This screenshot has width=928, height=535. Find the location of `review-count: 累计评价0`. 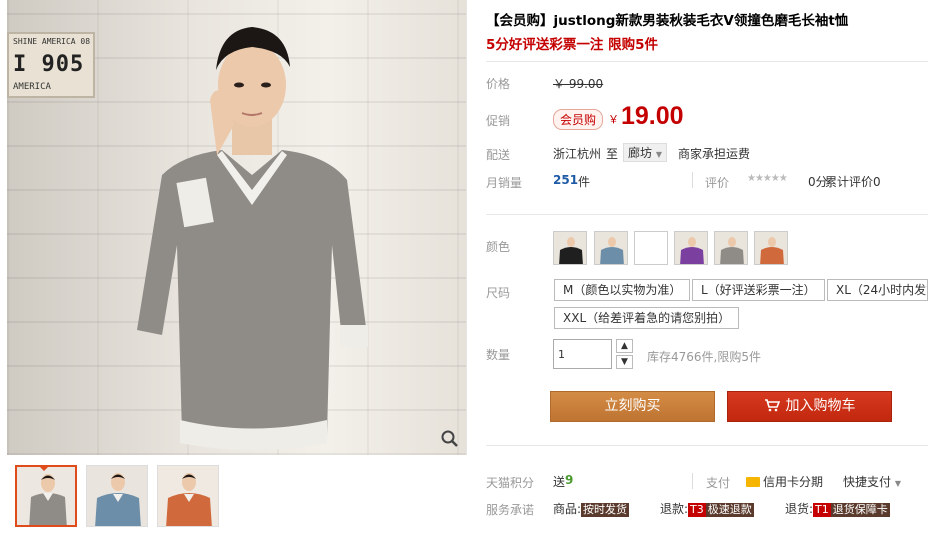

review-count: 累计评价0 is located at coordinates (853, 181).